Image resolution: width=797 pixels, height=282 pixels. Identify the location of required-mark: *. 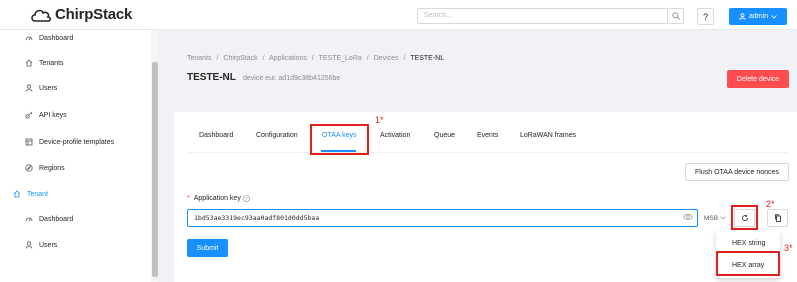
(188, 198).